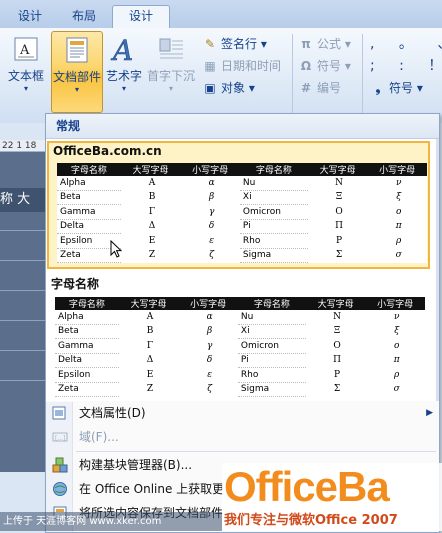  What do you see at coordinates (437, 270) in the screenshot?
I see `gallery-scrollbar` at bounding box center [437, 270].